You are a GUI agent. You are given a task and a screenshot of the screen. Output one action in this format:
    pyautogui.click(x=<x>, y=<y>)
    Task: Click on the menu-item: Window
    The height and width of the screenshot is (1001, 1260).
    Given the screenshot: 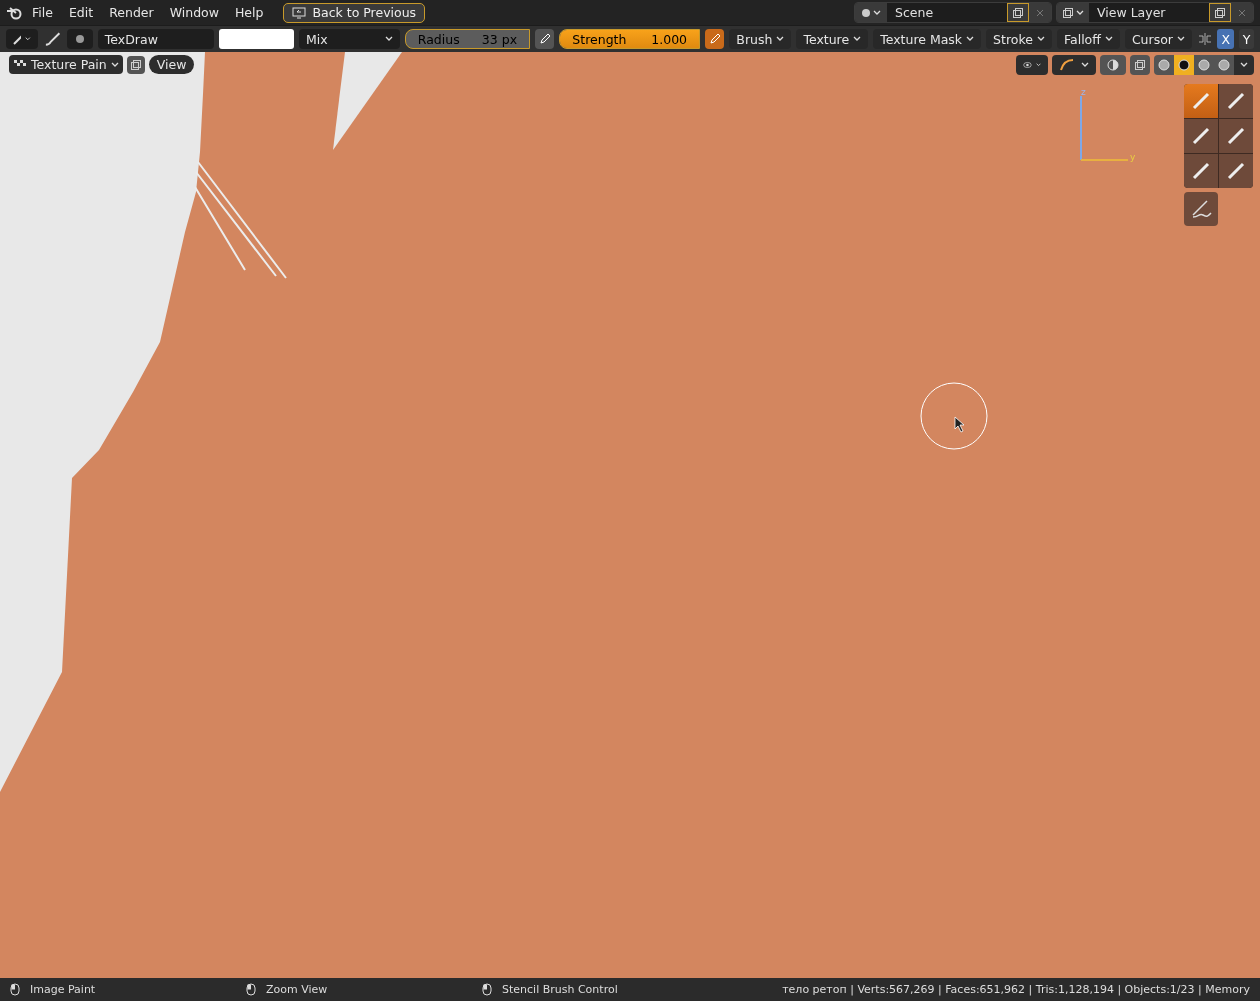 What is the action you would take?
    pyautogui.click(x=194, y=12)
    